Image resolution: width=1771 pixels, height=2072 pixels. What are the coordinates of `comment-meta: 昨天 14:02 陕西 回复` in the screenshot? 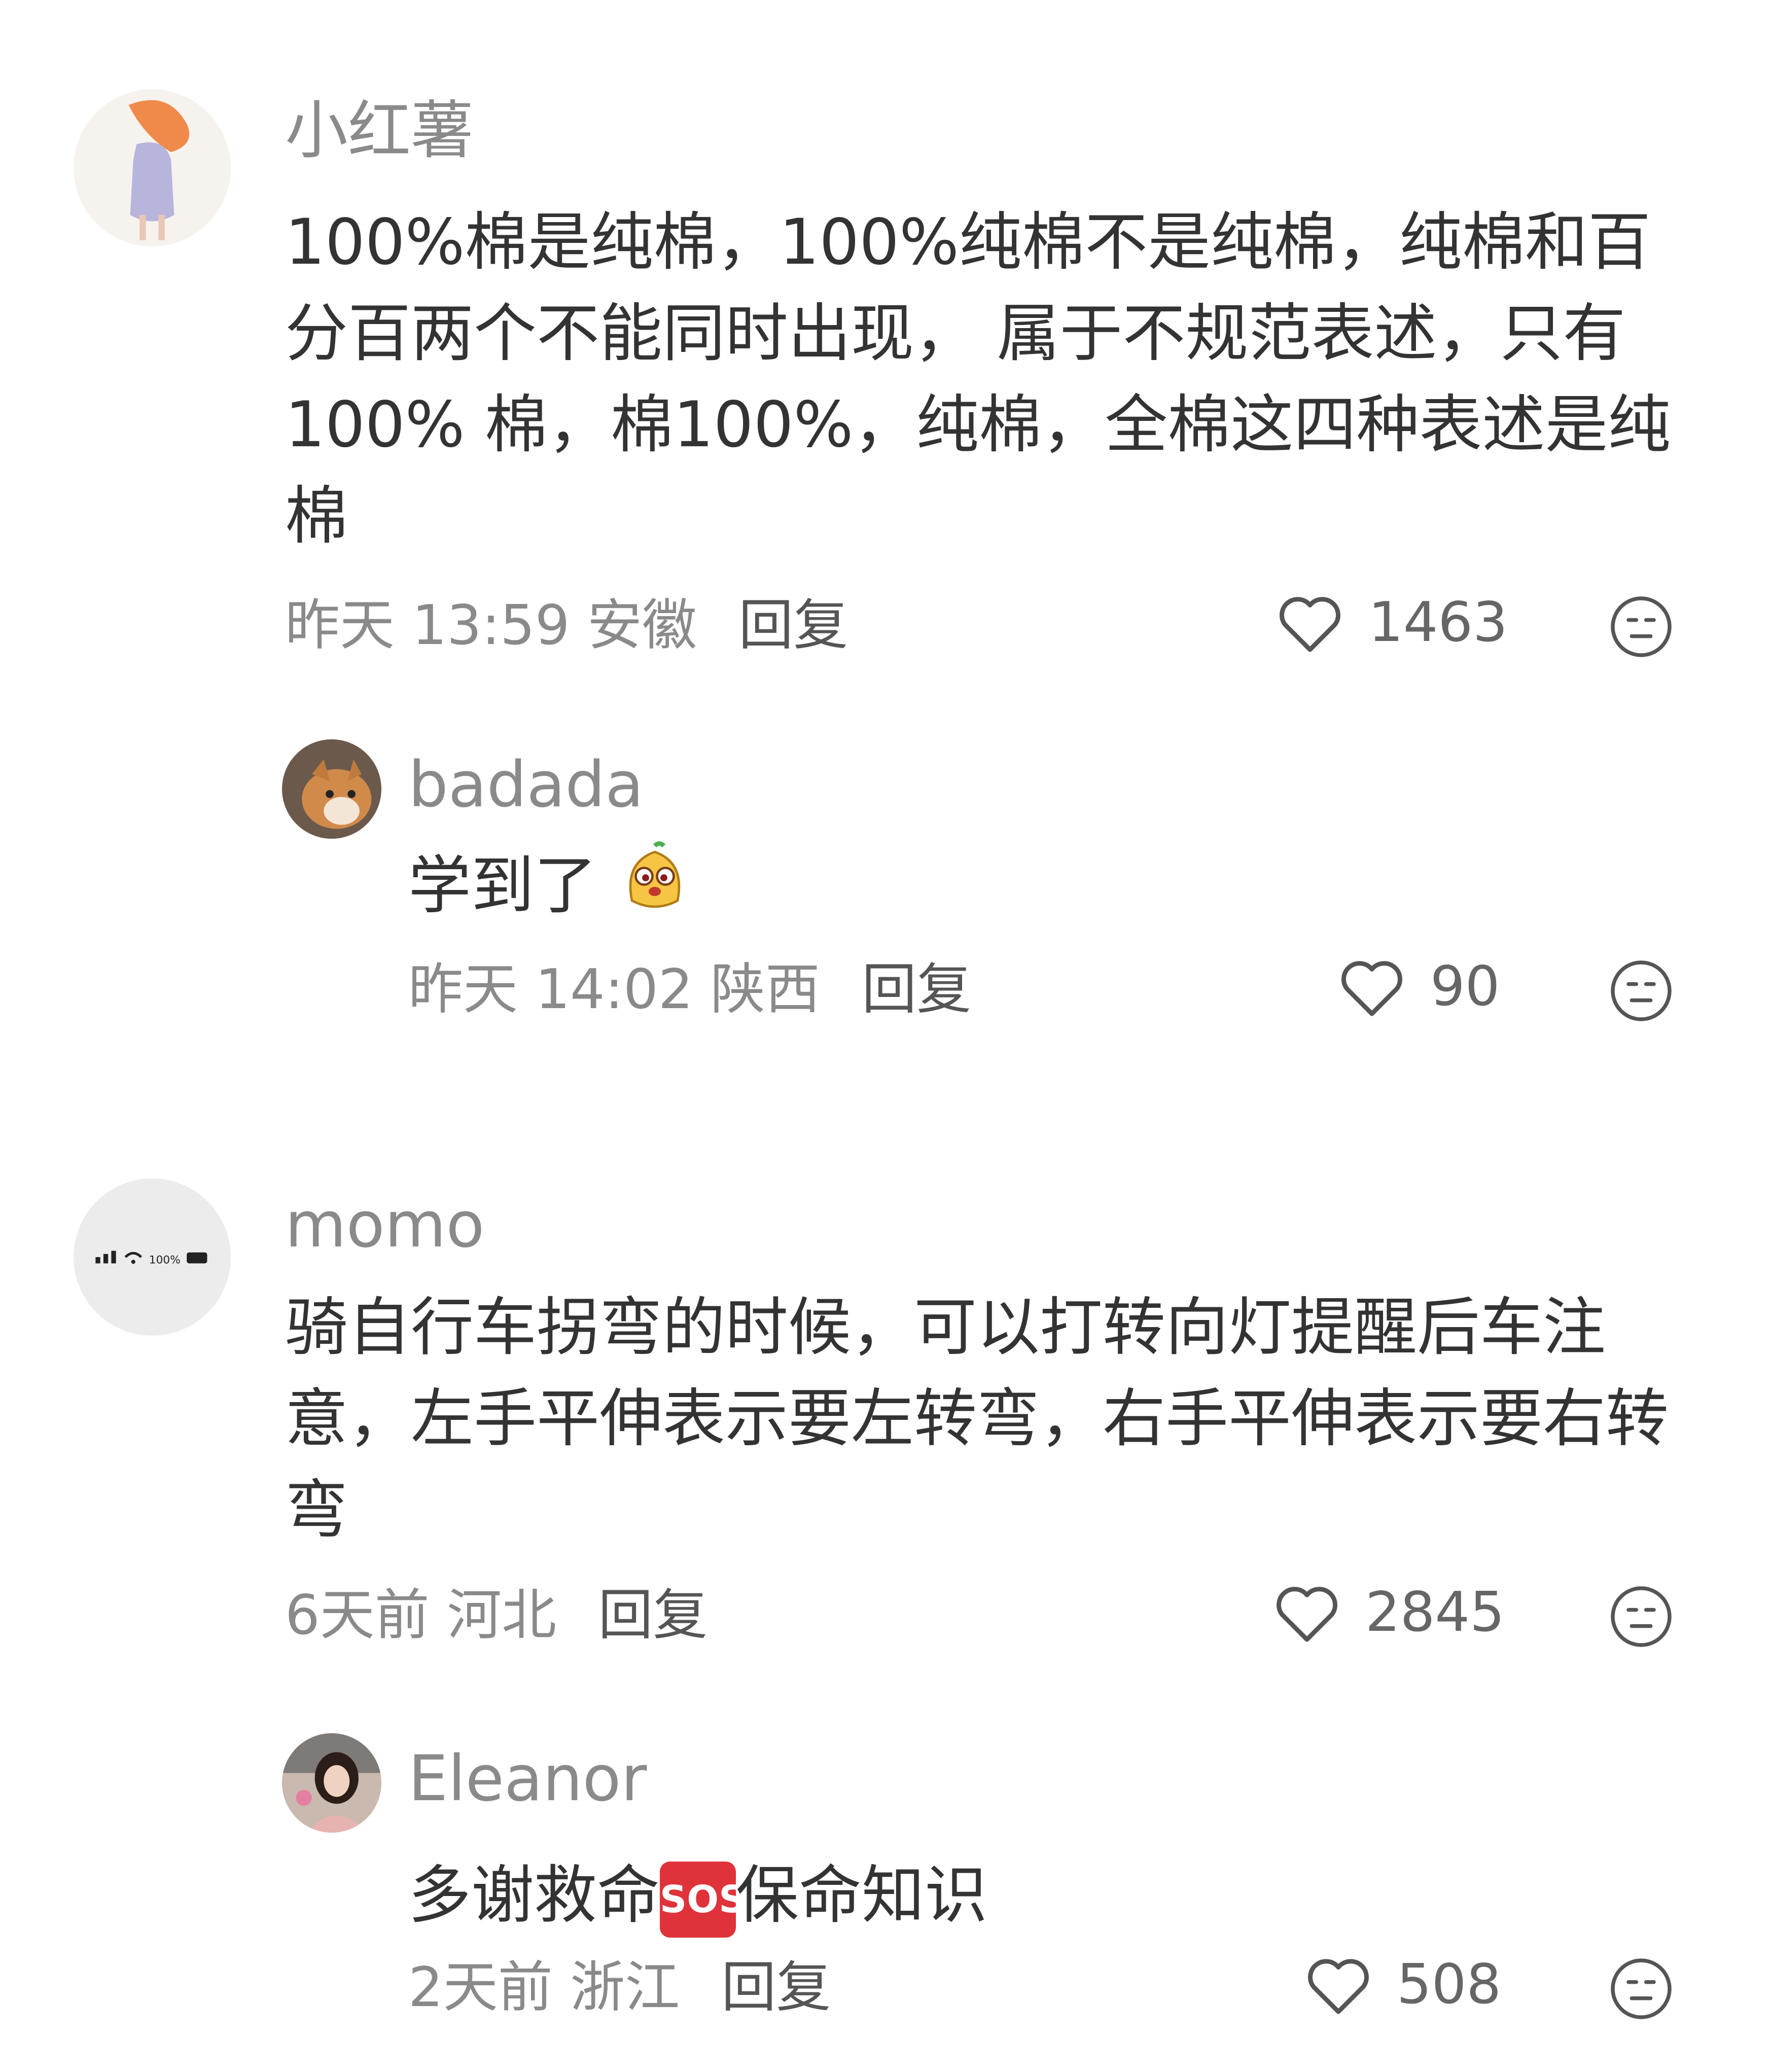 It's located at (689, 989).